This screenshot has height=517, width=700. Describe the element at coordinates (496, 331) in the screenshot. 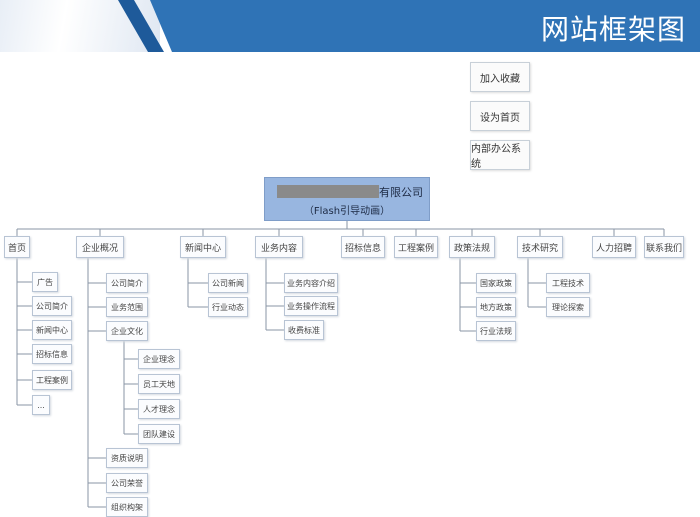

I see `policy-item-industry: 行业法规` at that location.